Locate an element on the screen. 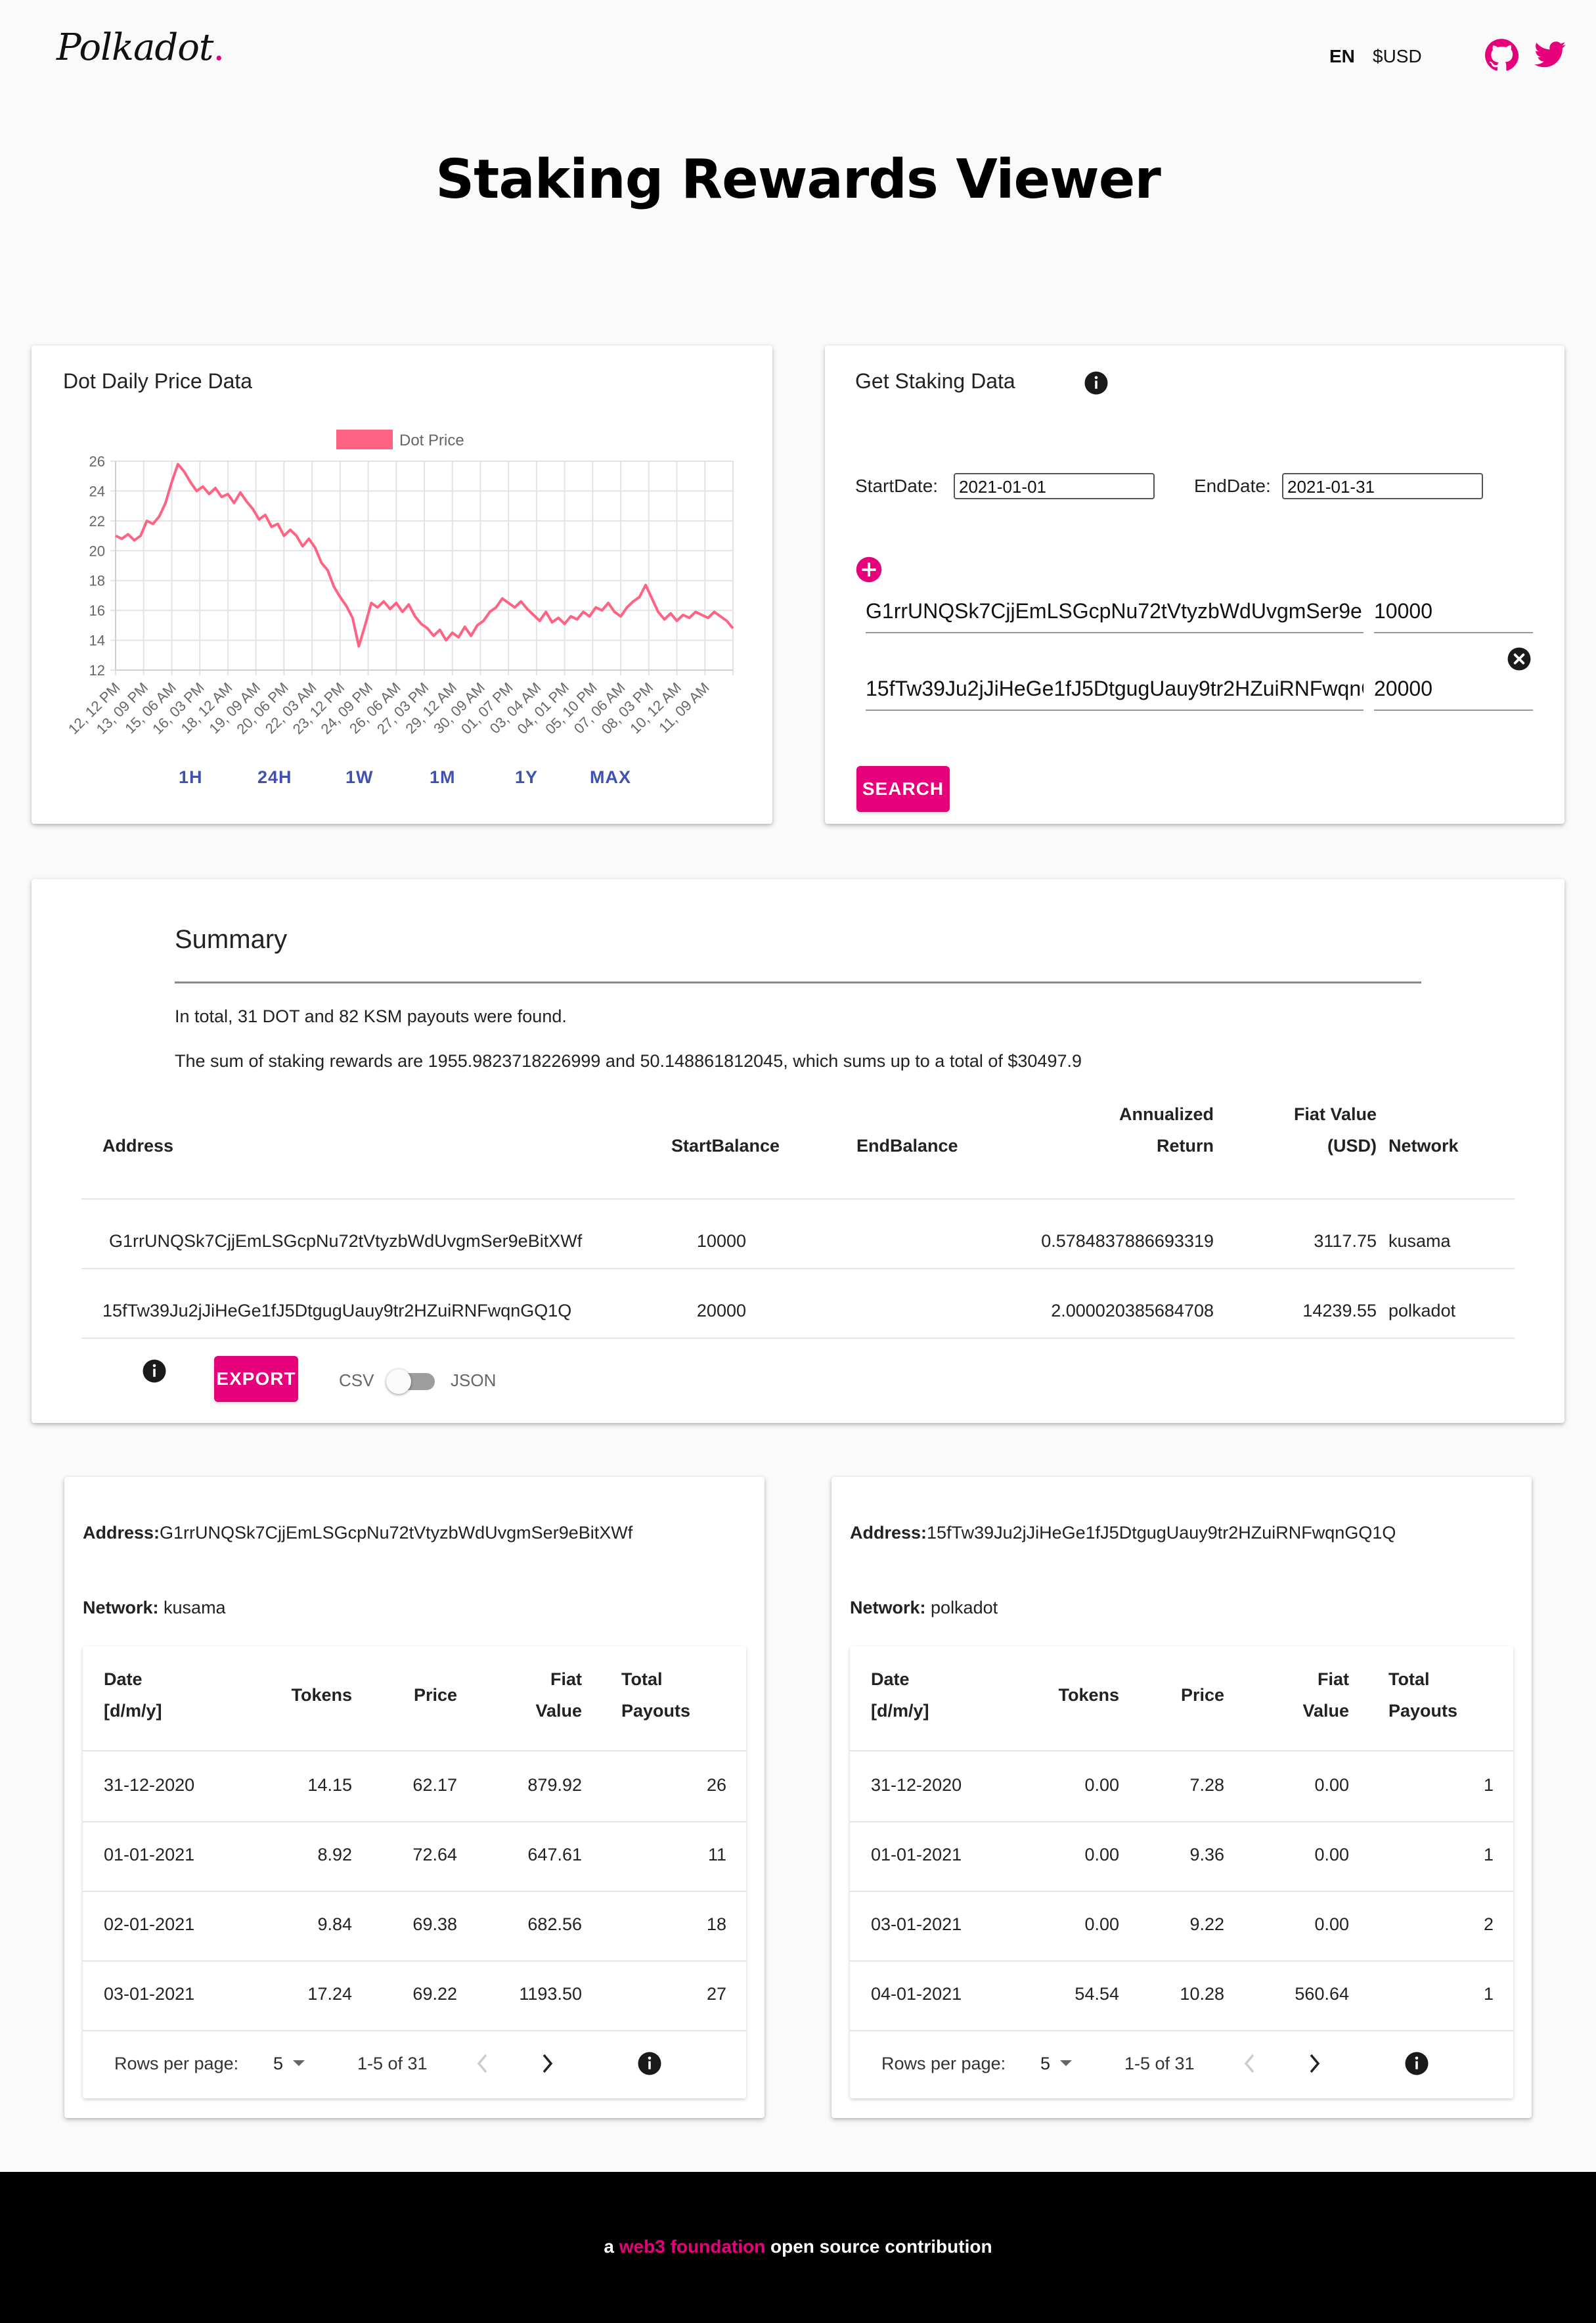 The height and width of the screenshot is (2323, 1596). github-icon is located at coordinates (1501, 55).